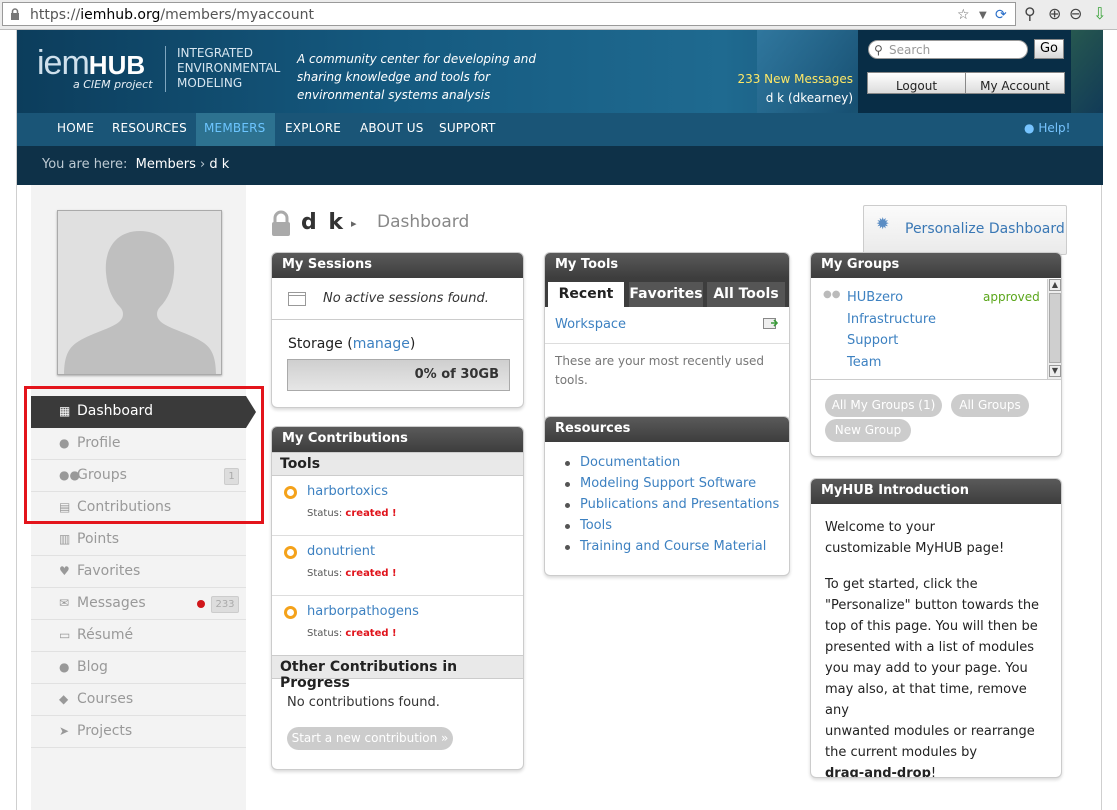 The height and width of the screenshot is (810, 1117). What do you see at coordinates (672, 528) in the screenshot?
I see `resource-link: Tools` at bounding box center [672, 528].